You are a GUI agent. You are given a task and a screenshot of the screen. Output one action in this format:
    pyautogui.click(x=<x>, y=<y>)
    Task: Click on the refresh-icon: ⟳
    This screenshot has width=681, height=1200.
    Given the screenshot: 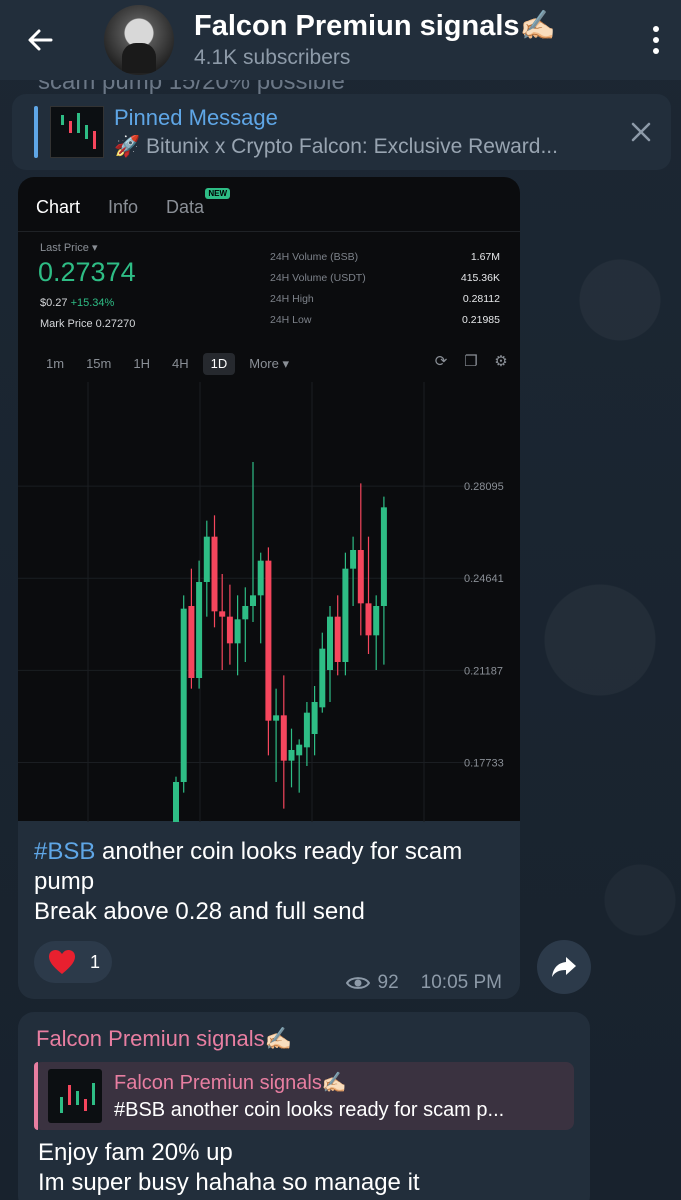 What is the action you would take?
    pyautogui.click(x=441, y=361)
    